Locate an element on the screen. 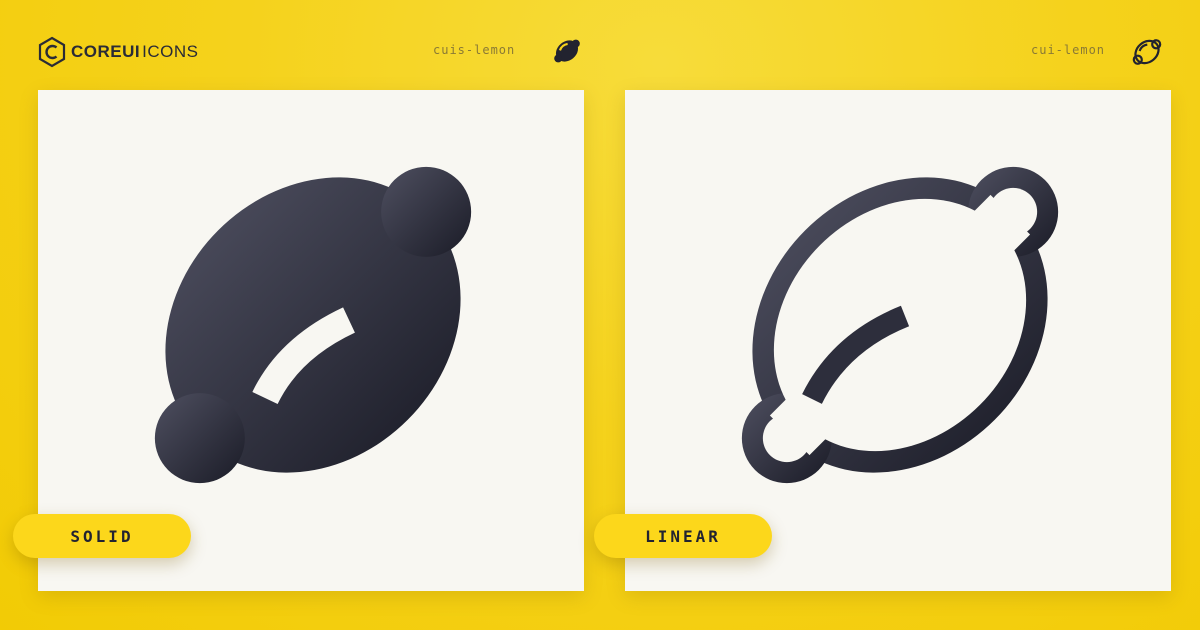  lemon-solid-small-icon is located at coordinates (567, 51).